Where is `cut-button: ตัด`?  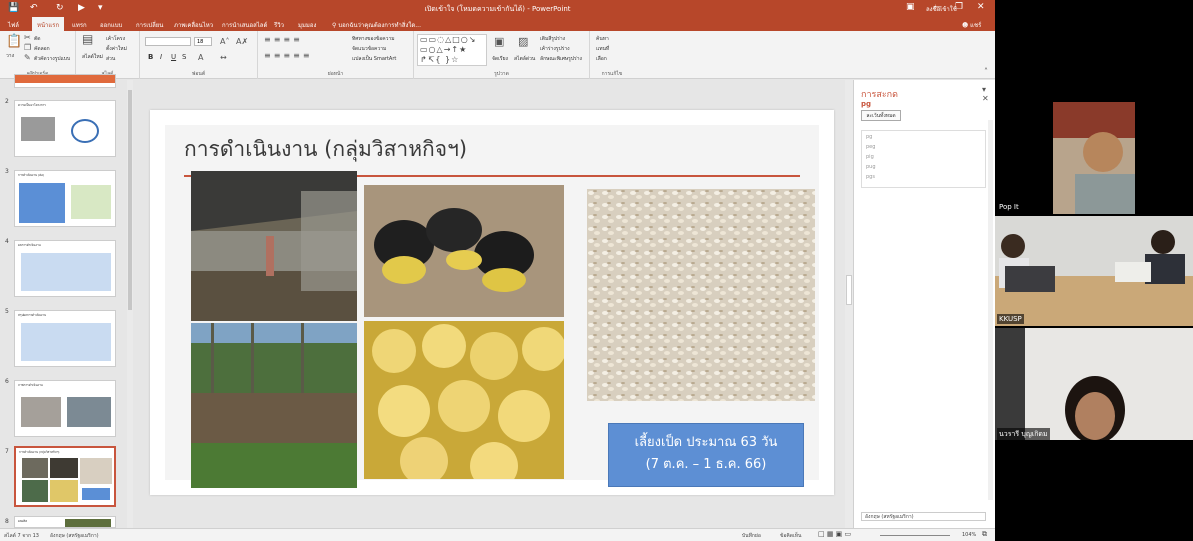 cut-button: ตัด is located at coordinates (37, 39).